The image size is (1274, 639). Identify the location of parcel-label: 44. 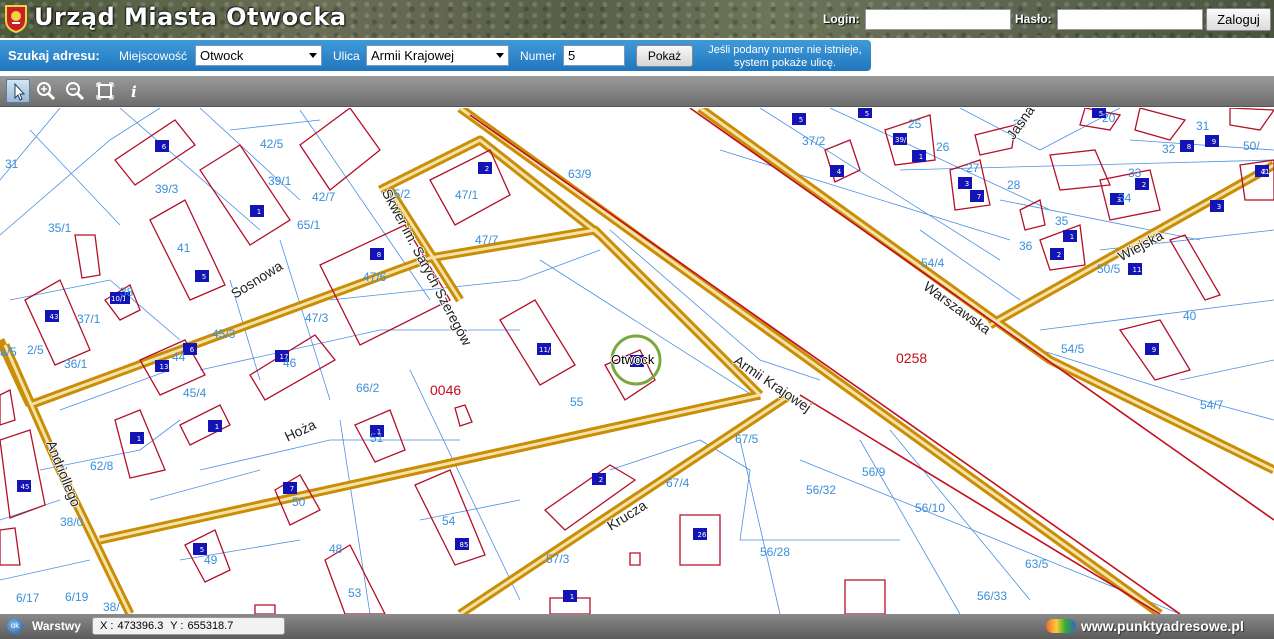
(179, 357).